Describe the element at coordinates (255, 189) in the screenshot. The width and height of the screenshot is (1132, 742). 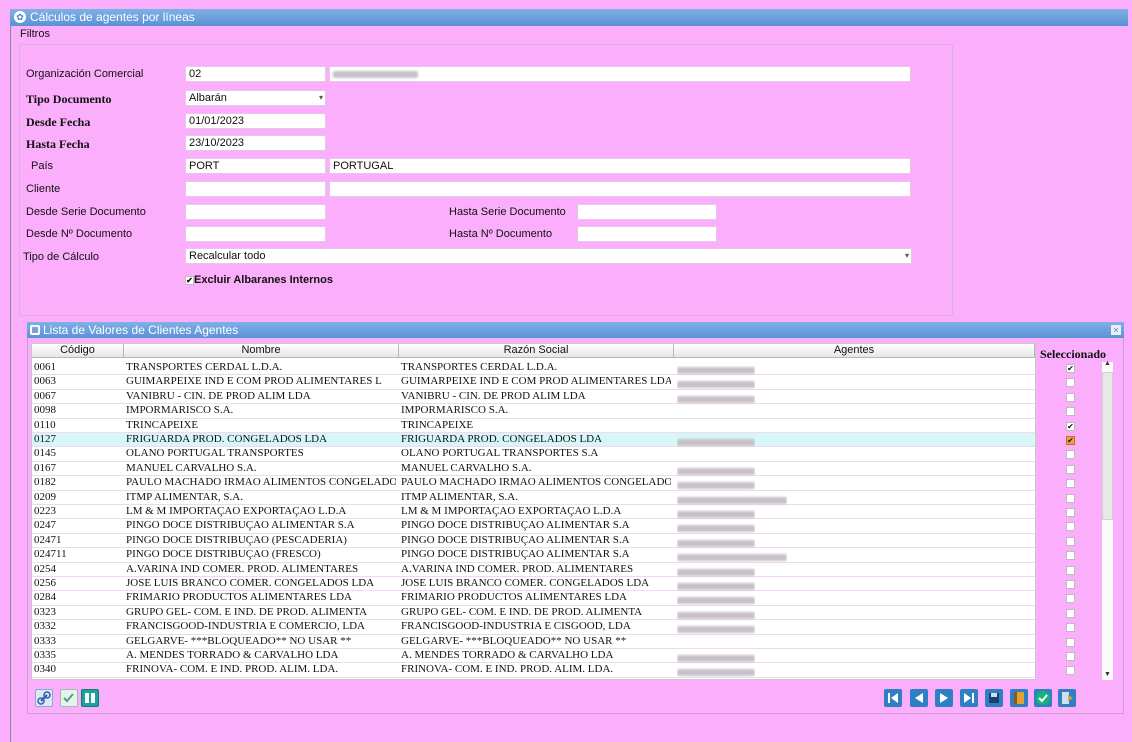
I see `cliente-code-input` at that location.